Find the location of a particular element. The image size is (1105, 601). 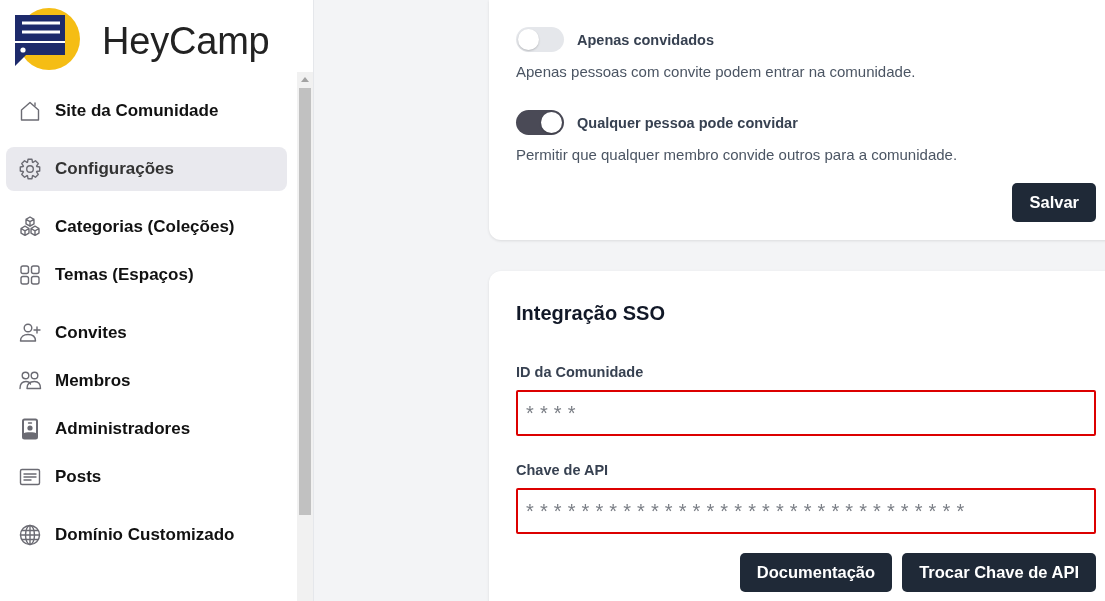

sidebar-item: Site da Comunidade is located at coordinates (146, 111).